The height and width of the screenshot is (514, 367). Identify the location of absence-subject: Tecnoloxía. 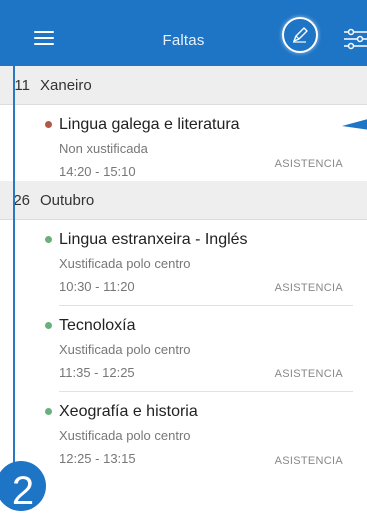
(97, 325).